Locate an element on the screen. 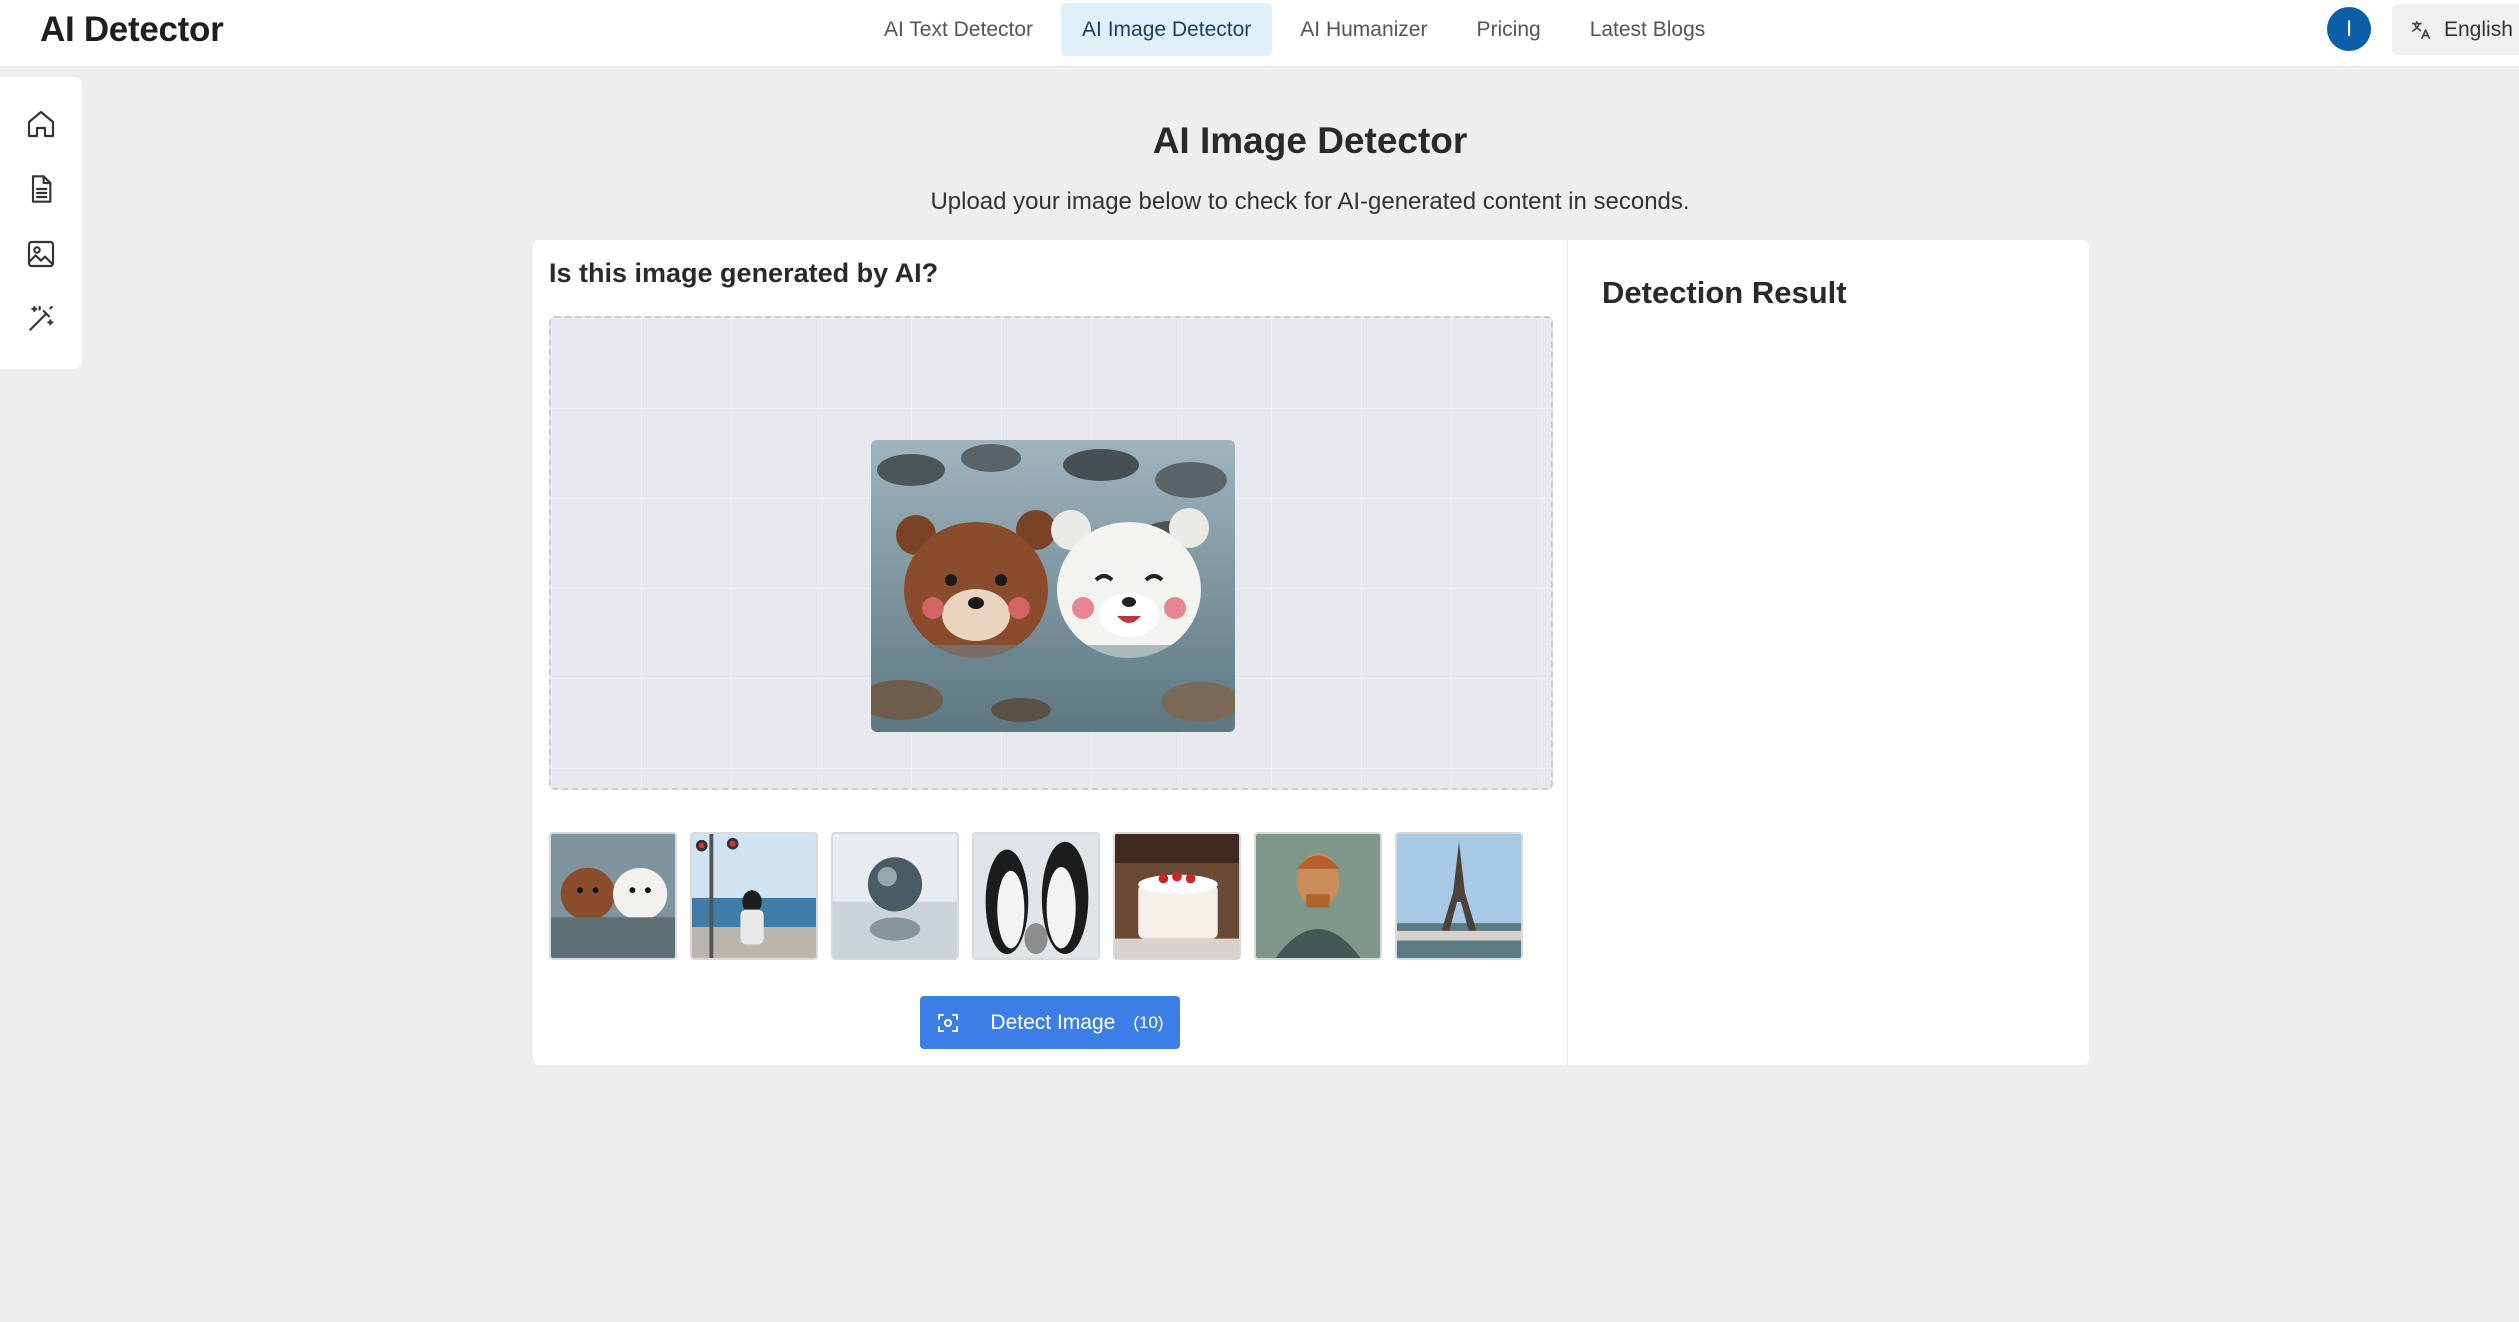 The image size is (2519, 1322). detector-question: Is this image generated by AI? is located at coordinates (744, 273).